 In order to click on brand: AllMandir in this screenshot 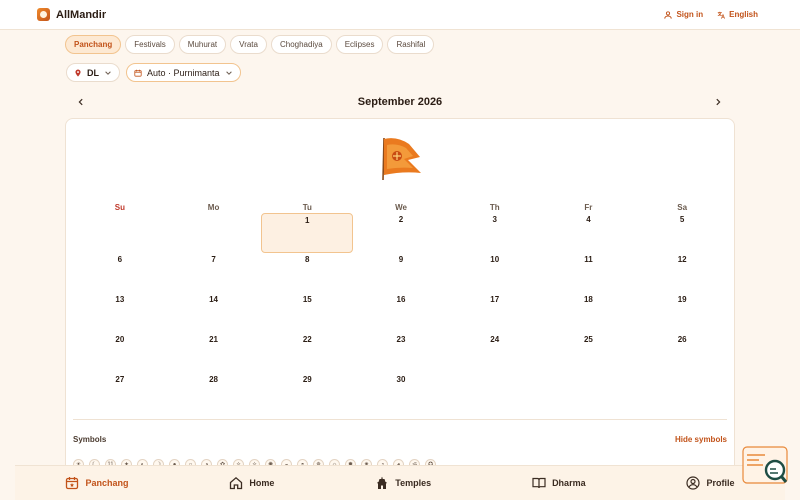, I will do `click(71, 14)`.